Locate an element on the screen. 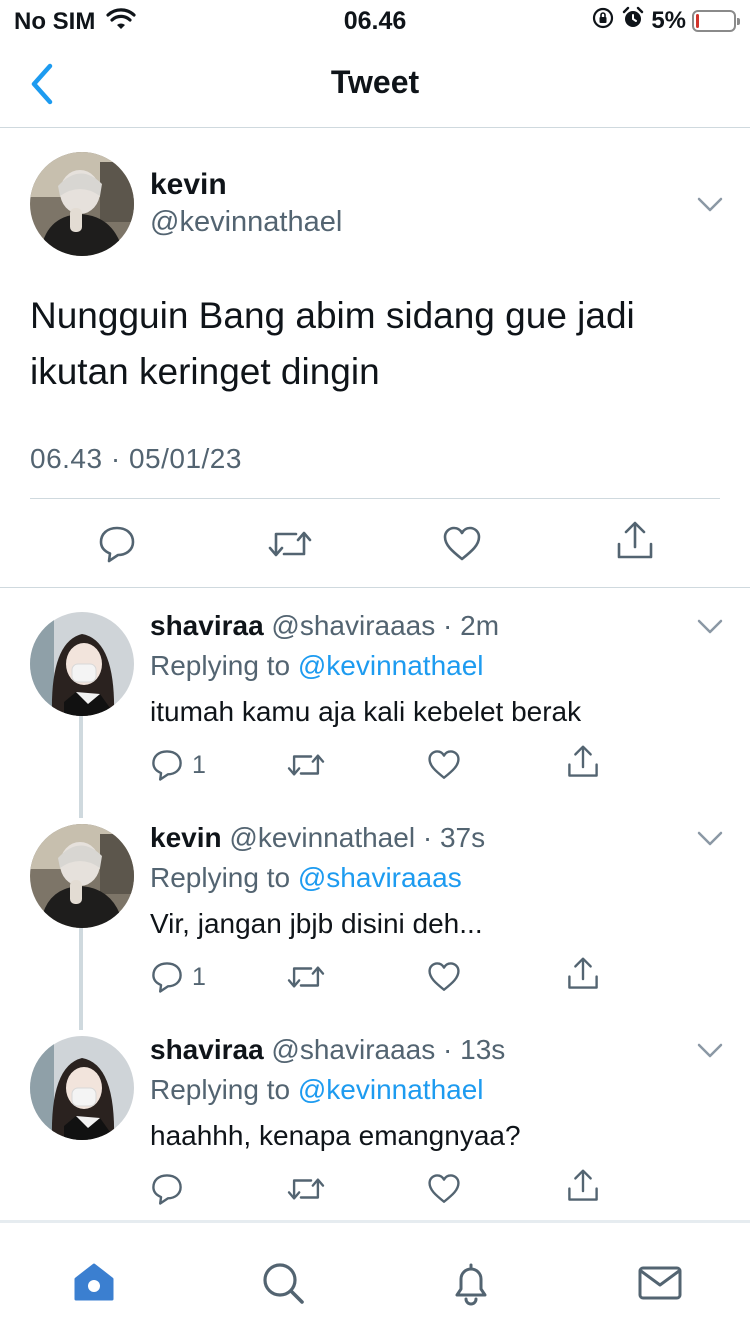 The image size is (750, 1334). battery-percent: 5% is located at coordinates (668, 20).